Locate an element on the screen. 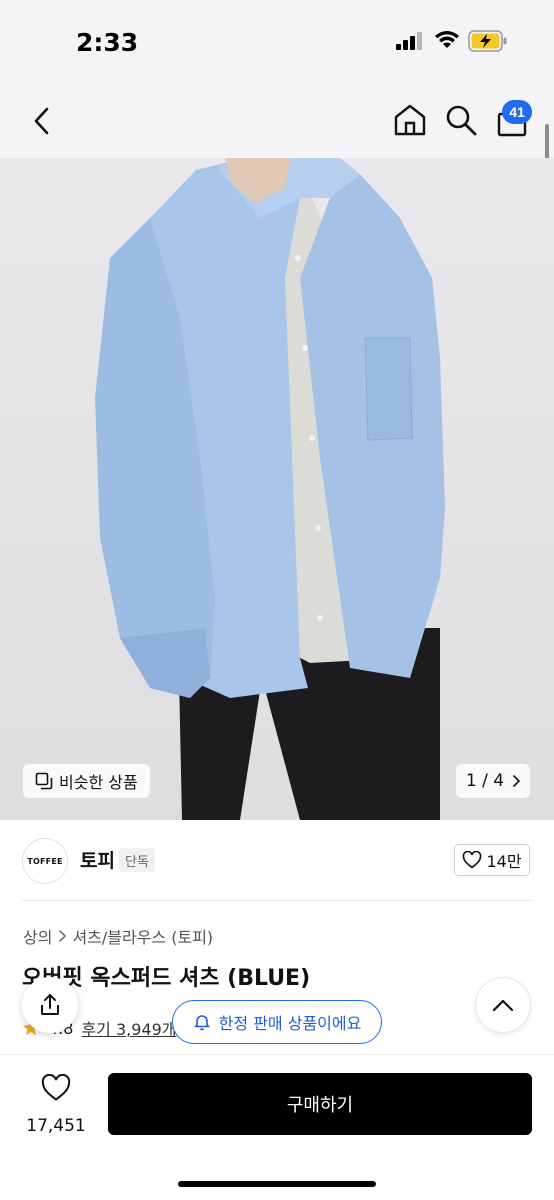 The width and height of the screenshot is (554, 1200). brand-logo-text: TOFFEE is located at coordinates (45, 861).